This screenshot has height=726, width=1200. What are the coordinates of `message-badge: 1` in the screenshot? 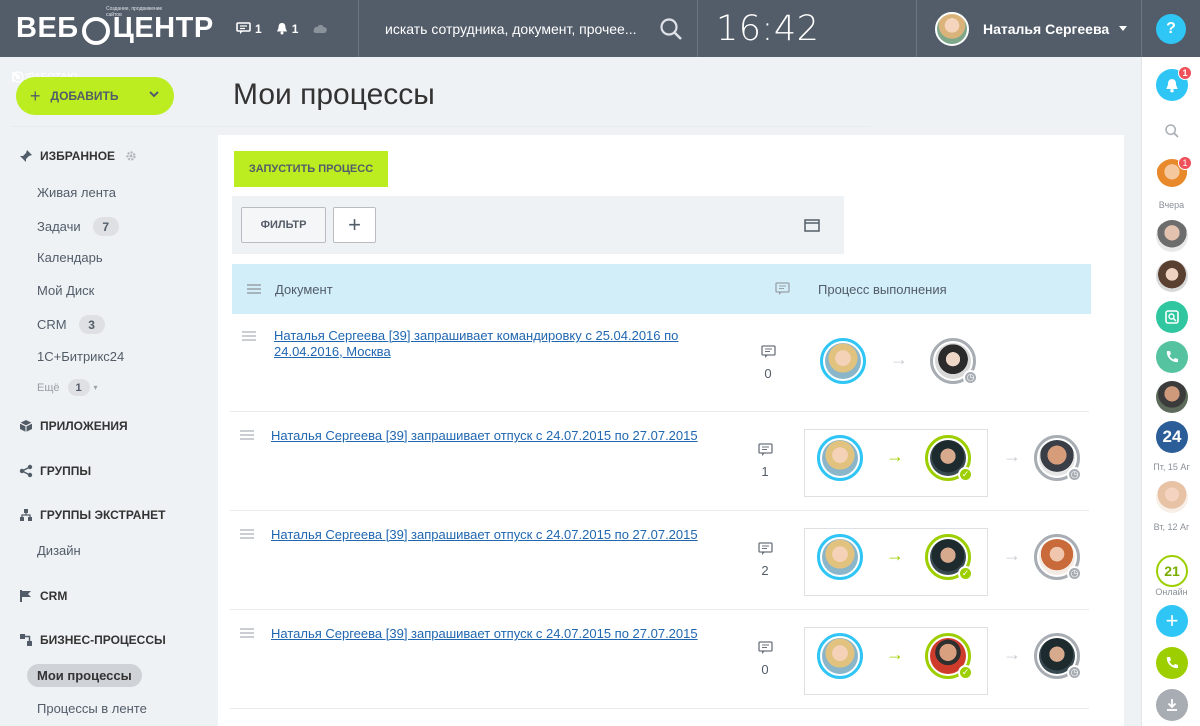 It's located at (1185, 163).